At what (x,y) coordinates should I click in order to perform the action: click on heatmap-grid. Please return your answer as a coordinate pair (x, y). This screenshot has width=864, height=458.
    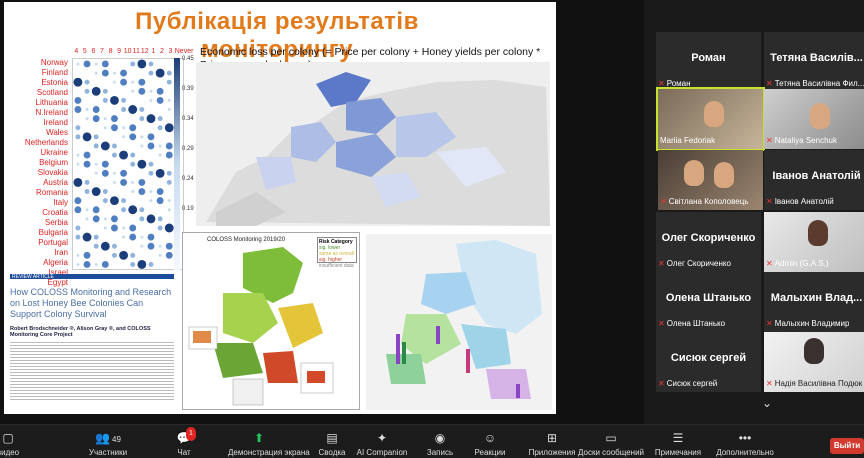
    Looking at the image, I should click on (128, 164).